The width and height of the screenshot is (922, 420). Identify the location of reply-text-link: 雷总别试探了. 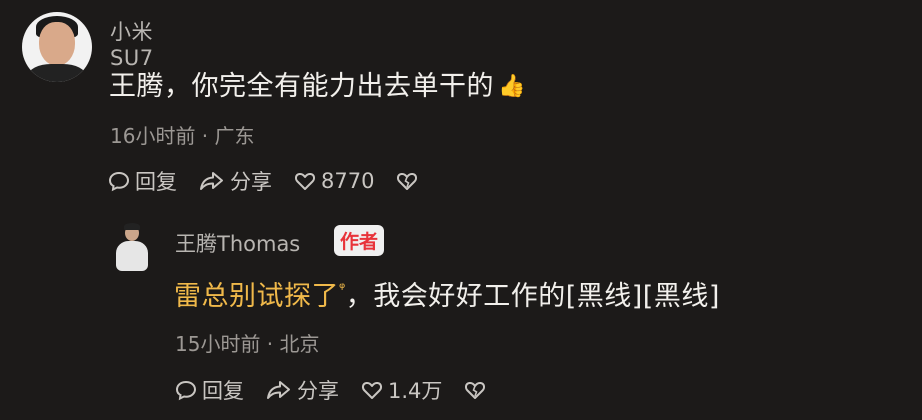
(256, 296).